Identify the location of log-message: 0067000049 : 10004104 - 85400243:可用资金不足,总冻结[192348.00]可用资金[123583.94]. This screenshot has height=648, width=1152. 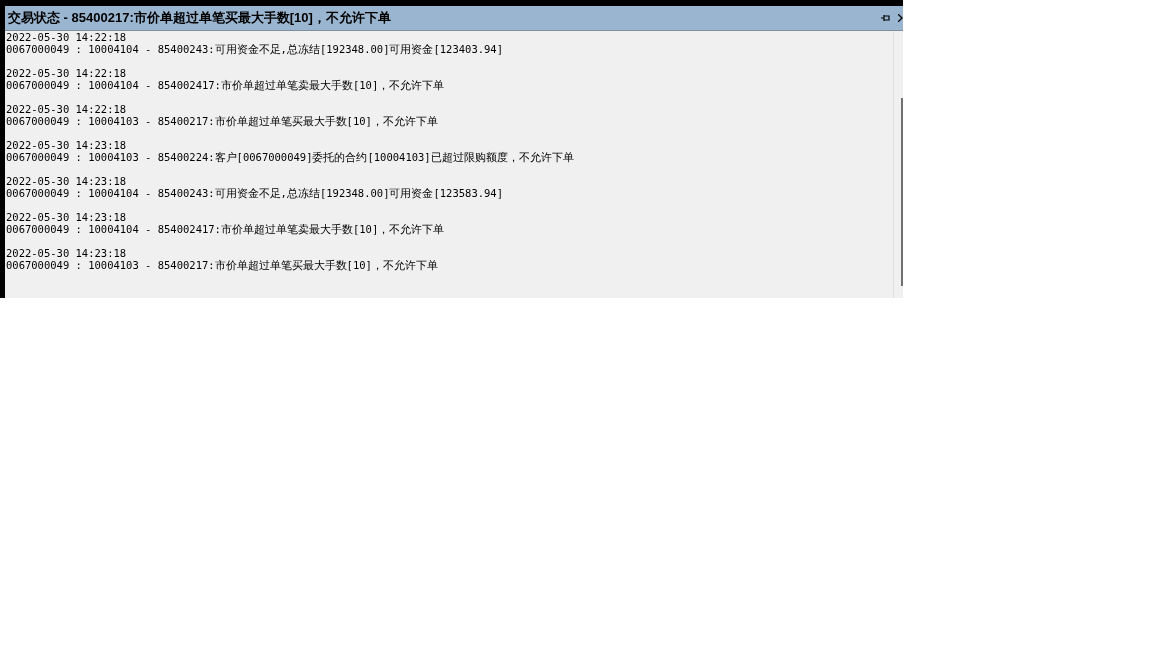
(254, 193).